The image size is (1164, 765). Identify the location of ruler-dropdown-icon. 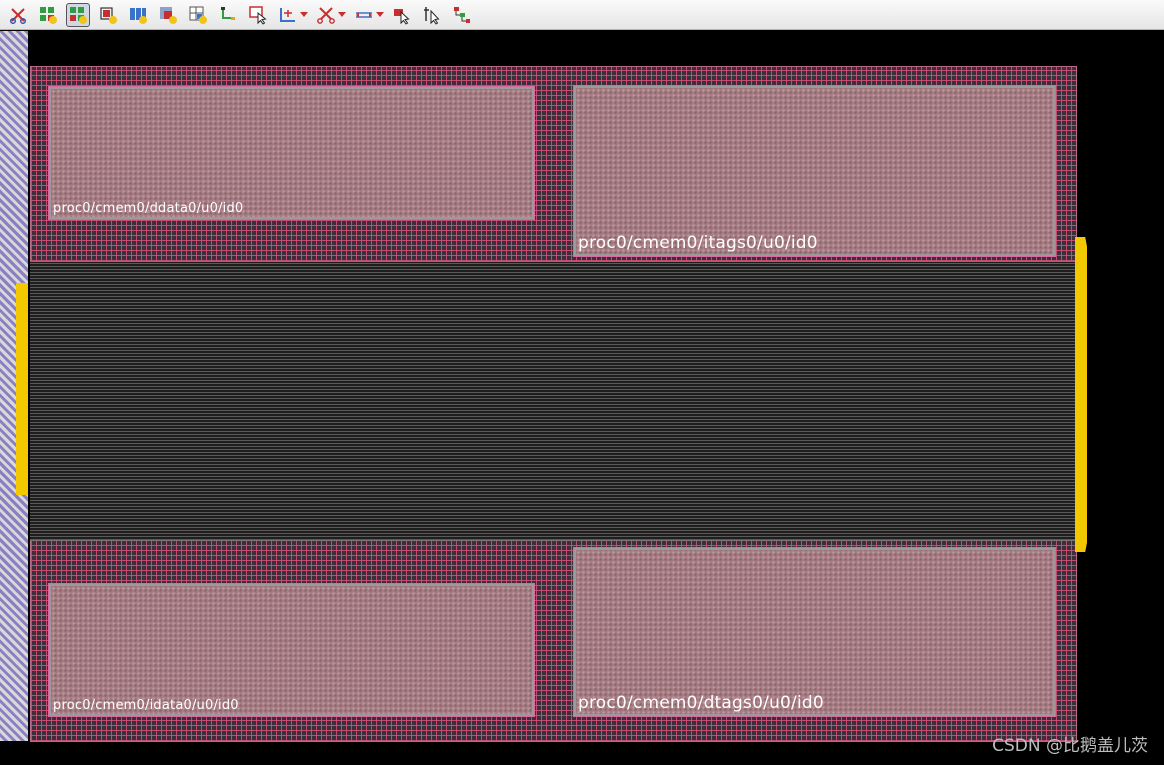
(304, 15).